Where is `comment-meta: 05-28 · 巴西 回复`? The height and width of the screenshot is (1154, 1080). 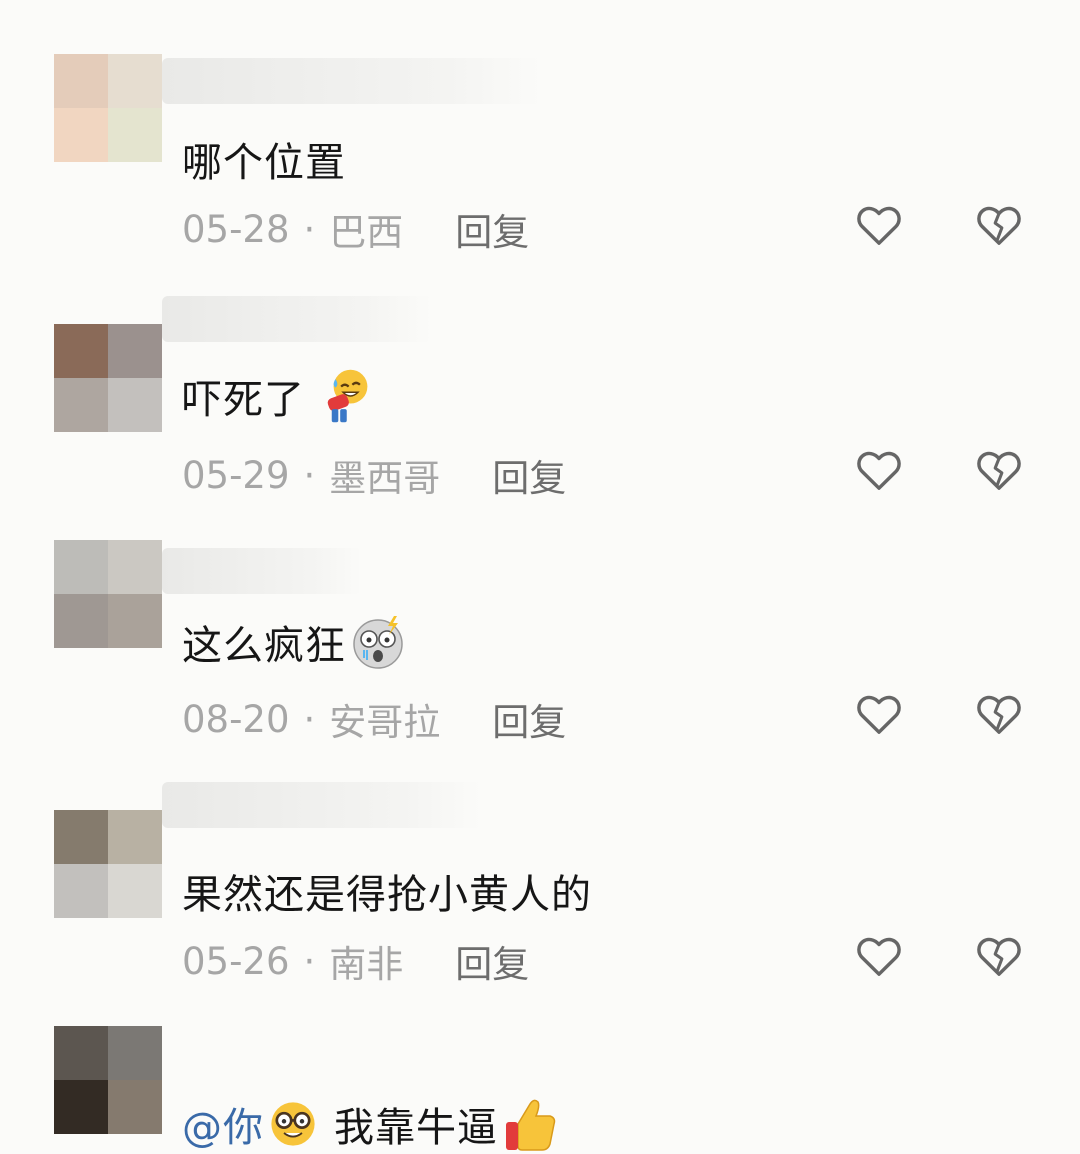
comment-meta: 05-28 · 巴西 回复 is located at coordinates (355, 229).